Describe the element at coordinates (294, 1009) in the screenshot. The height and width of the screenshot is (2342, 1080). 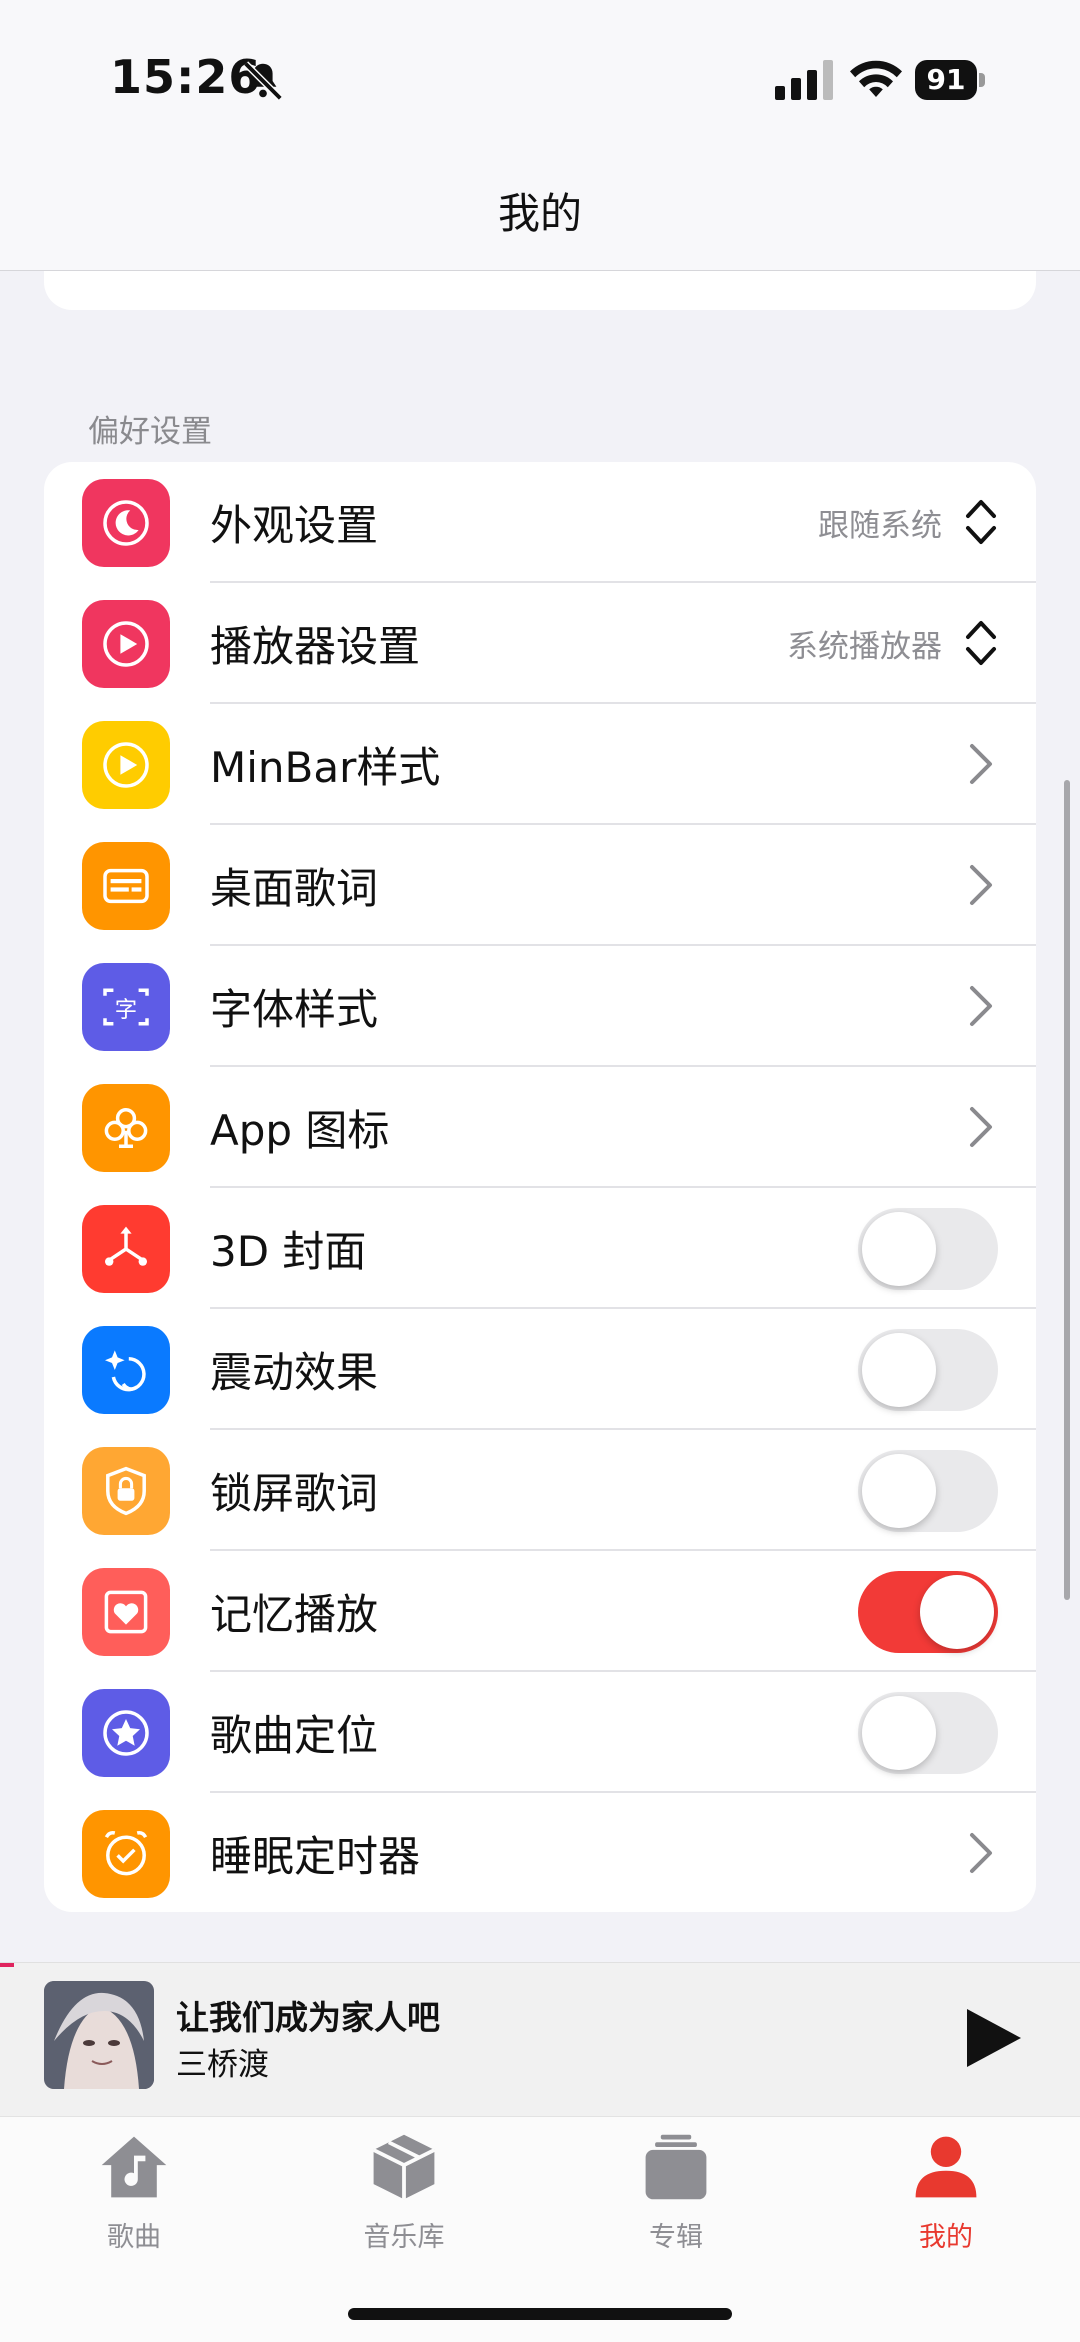
I see `settings-row-label: 字体样式` at that location.